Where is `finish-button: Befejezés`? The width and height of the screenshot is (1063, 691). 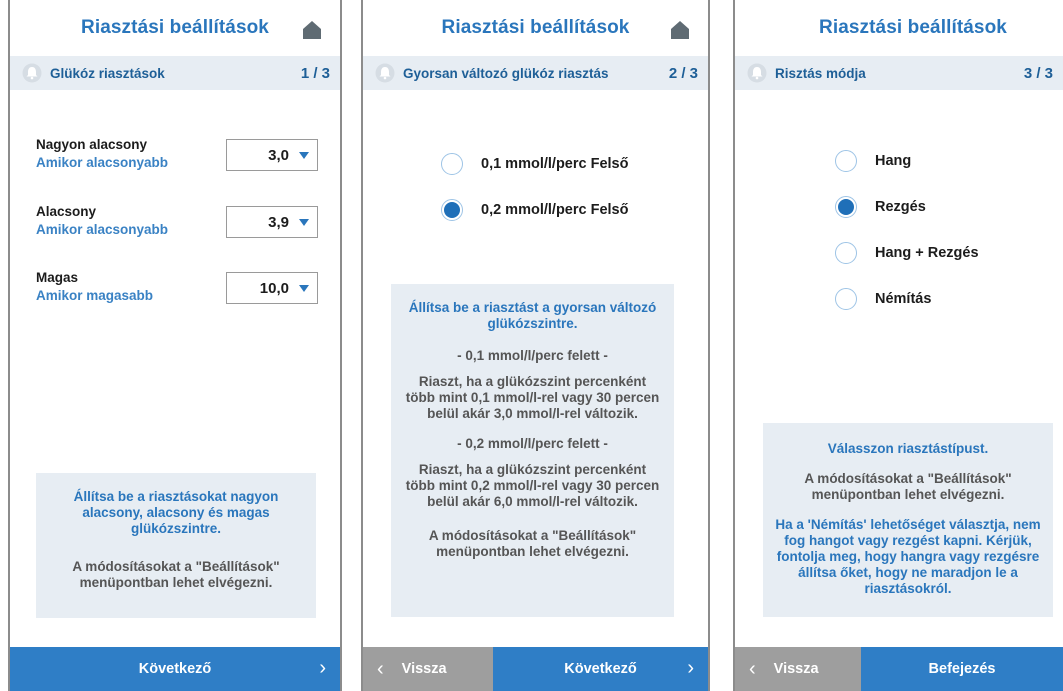
finish-button: Befejezés is located at coordinates (962, 669).